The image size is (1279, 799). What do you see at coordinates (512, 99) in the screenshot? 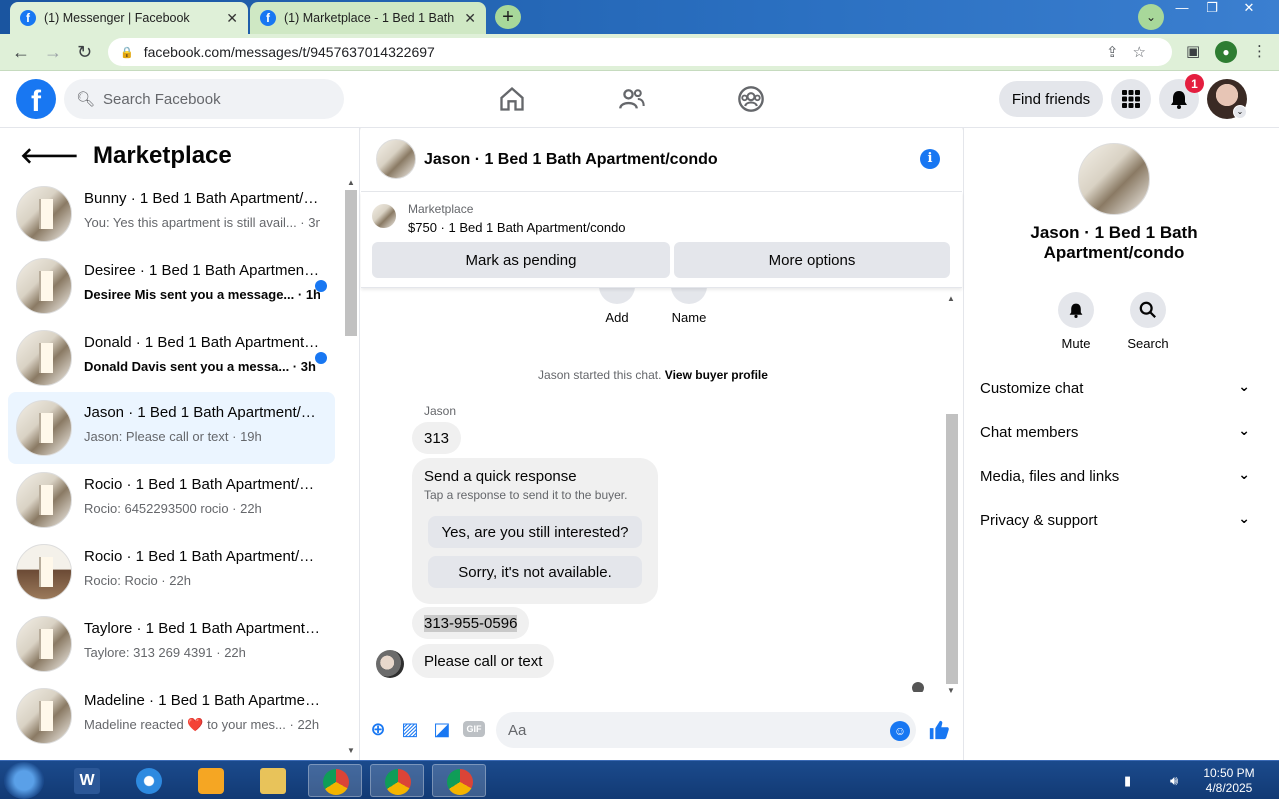
I see `home-icon` at bounding box center [512, 99].